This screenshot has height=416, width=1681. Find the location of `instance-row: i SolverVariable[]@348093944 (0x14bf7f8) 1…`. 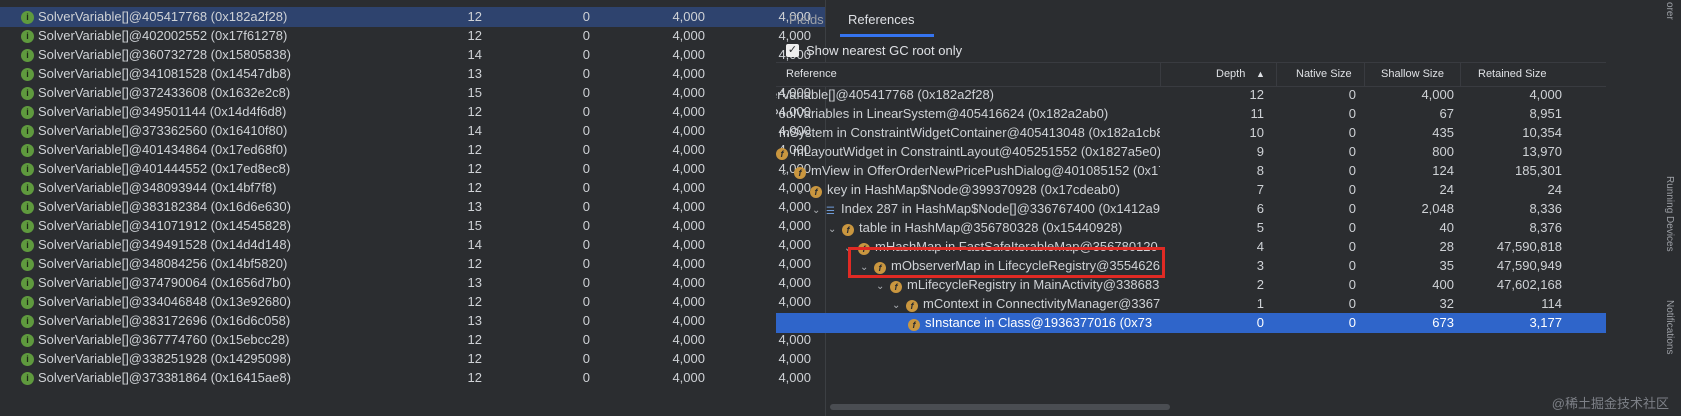

instance-row: i SolverVariable[]@348093944 (0x14bf7f8) 1… is located at coordinates (413, 188).